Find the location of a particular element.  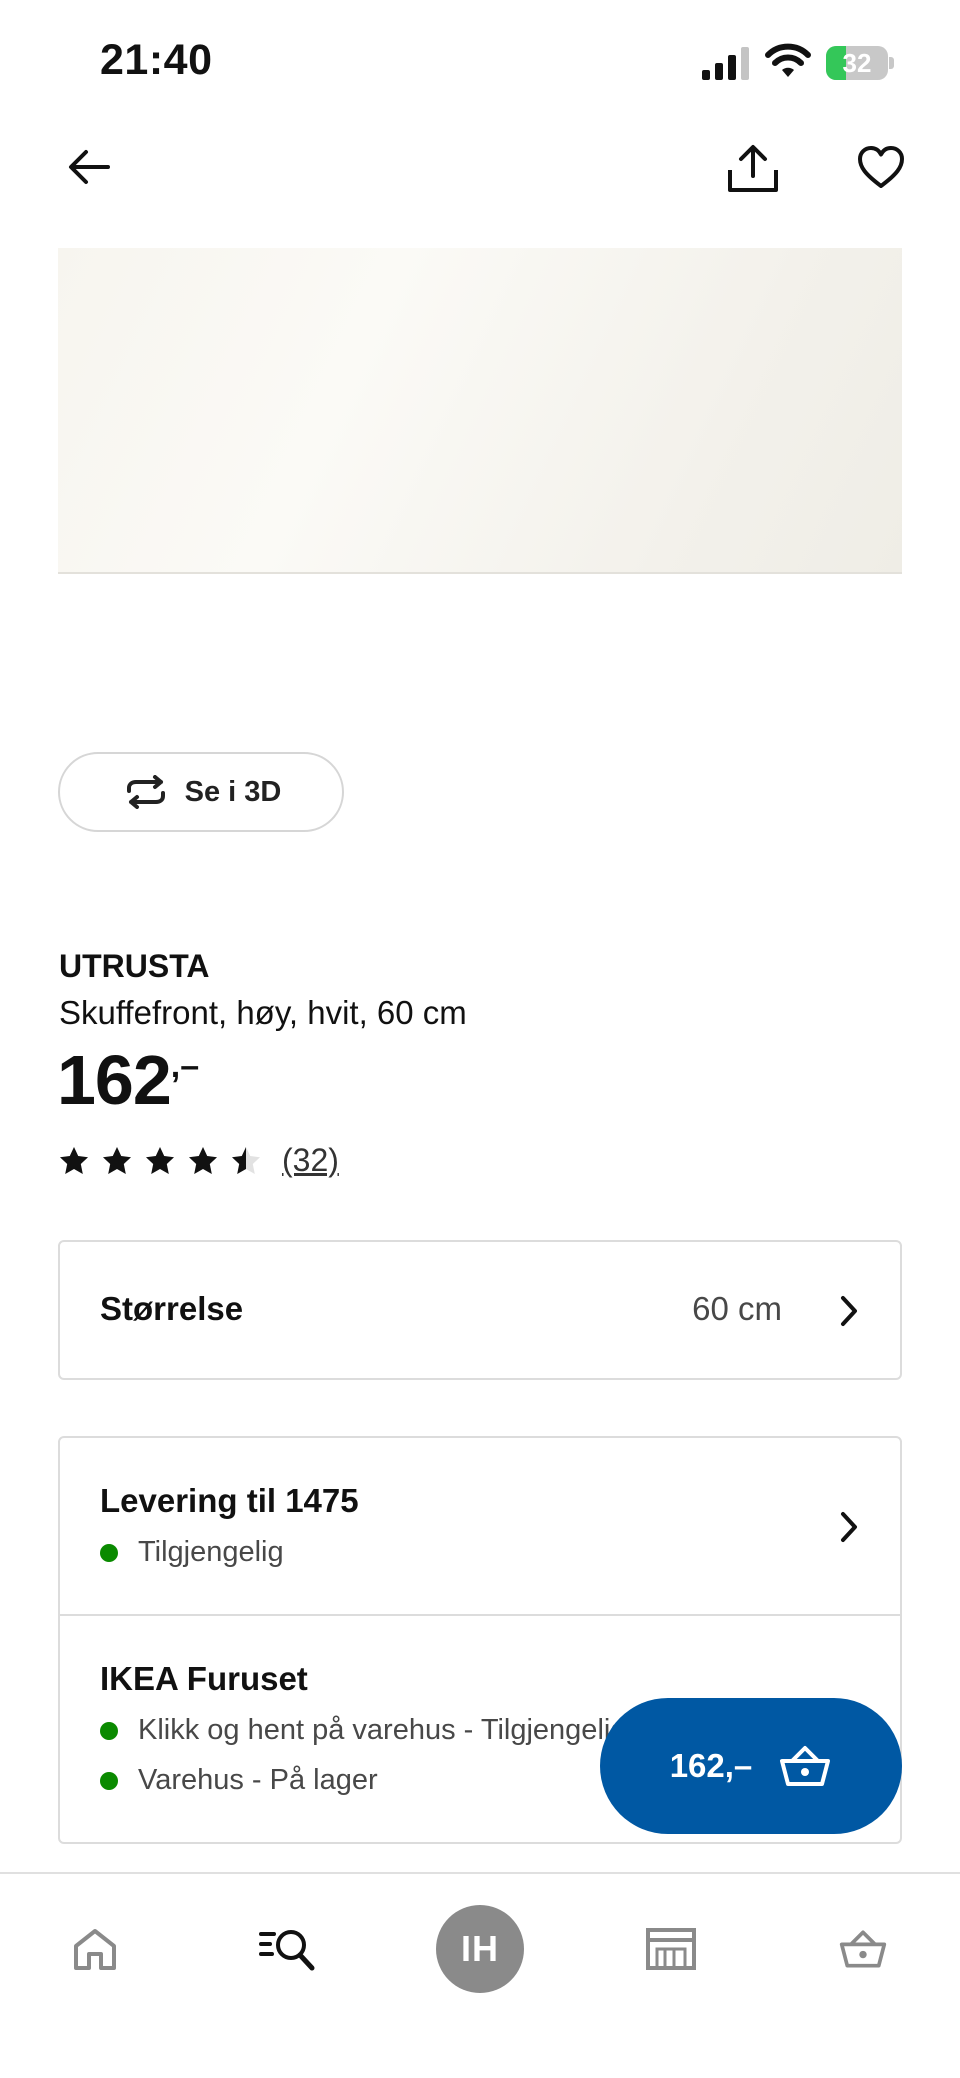

delivery-status: Tilgjengelig is located at coordinates (192, 1552).